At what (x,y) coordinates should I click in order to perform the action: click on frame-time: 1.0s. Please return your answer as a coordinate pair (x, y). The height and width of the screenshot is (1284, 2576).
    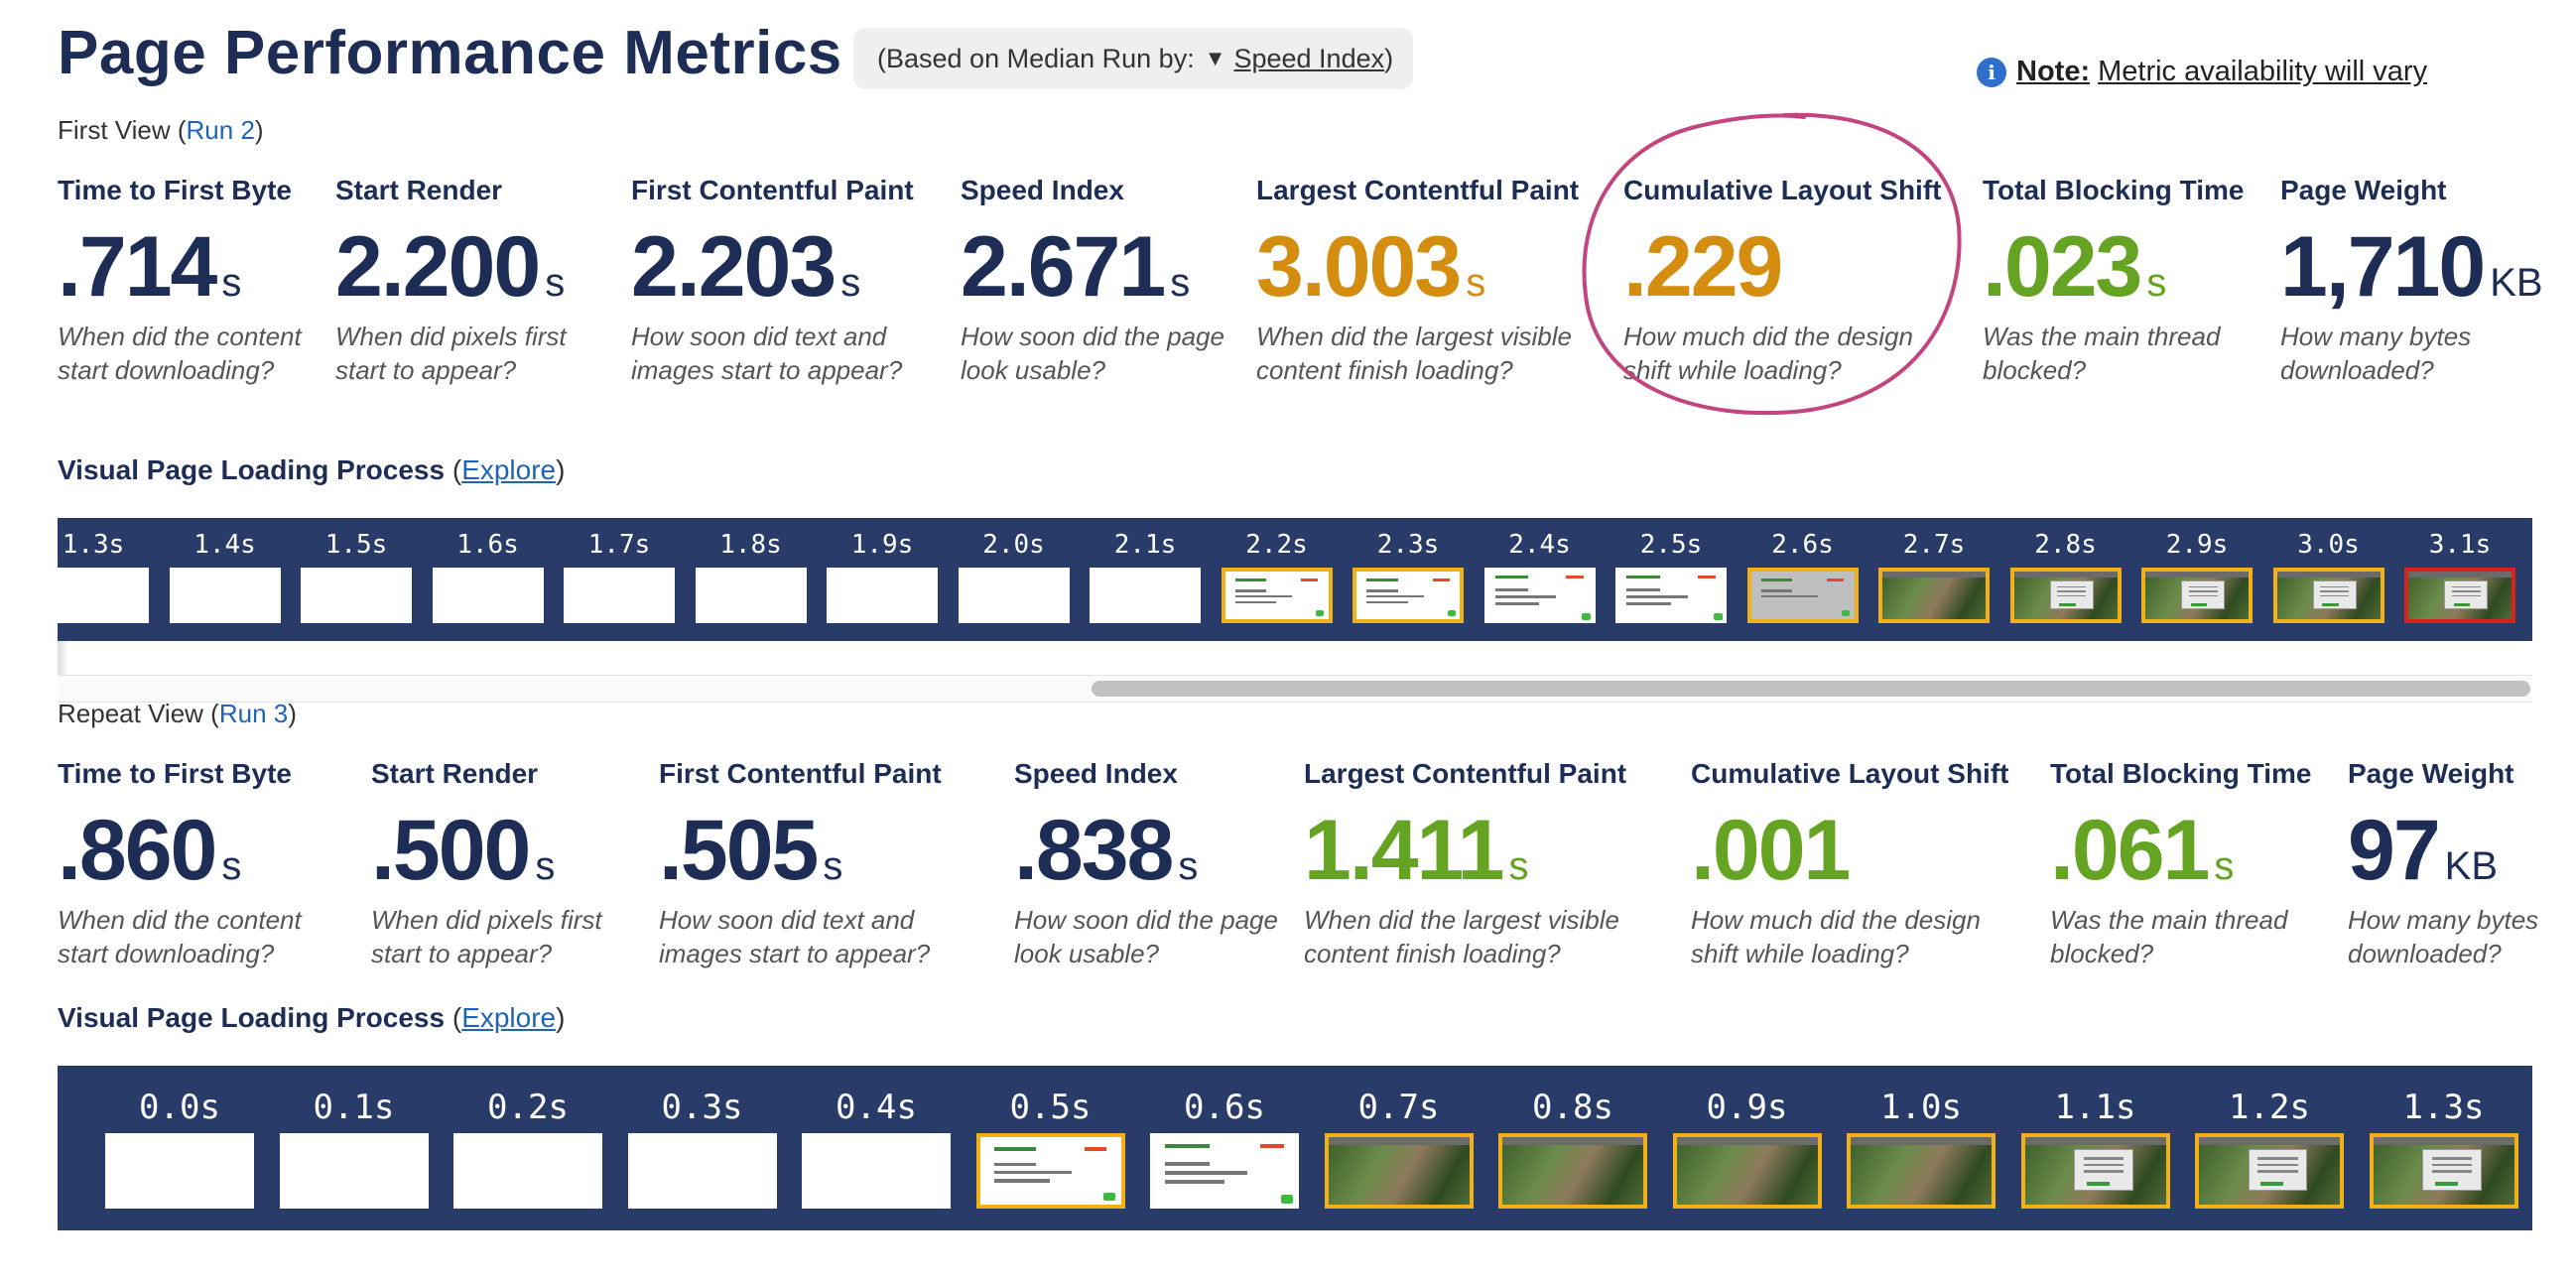
    Looking at the image, I should click on (1921, 1107).